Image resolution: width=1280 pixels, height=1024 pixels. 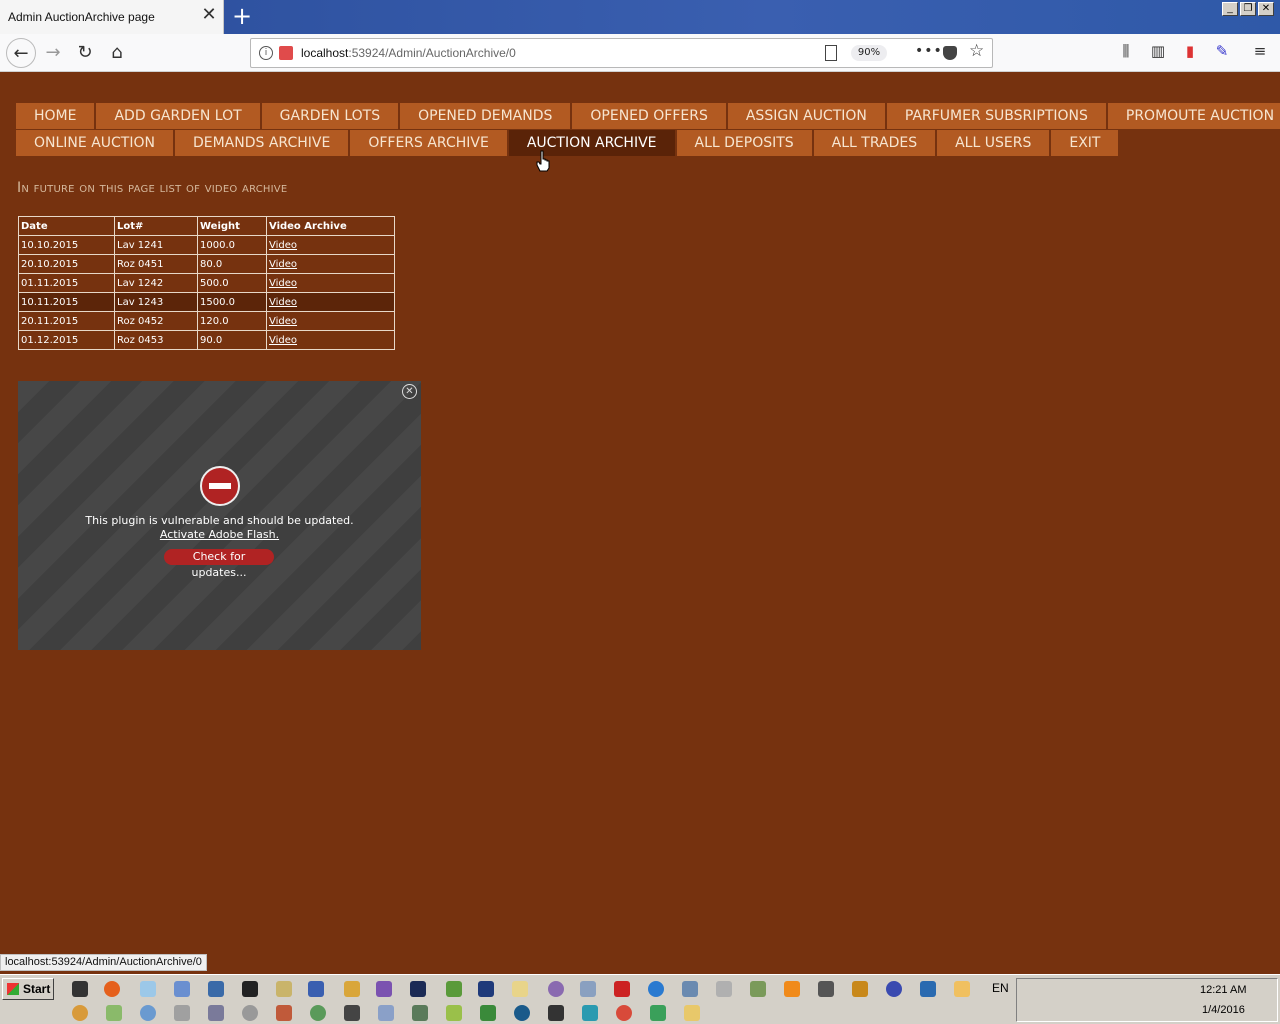 I want to click on menu-online-auction: ONLINE AUCTION, so click(x=95, y=143).